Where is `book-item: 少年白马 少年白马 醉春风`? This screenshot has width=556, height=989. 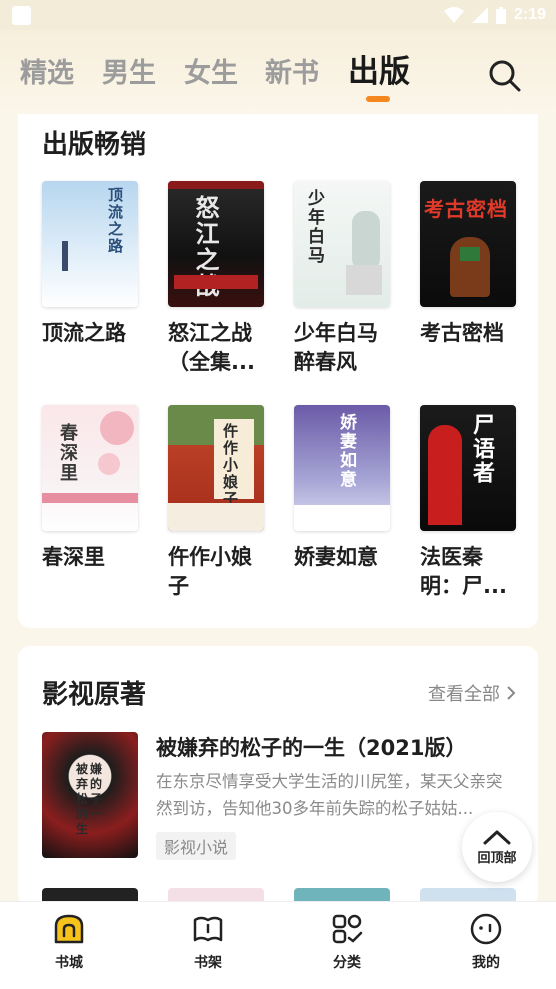 book-item: 少年白马 少年白马 醉春风 is located at coordinates (342, 279).